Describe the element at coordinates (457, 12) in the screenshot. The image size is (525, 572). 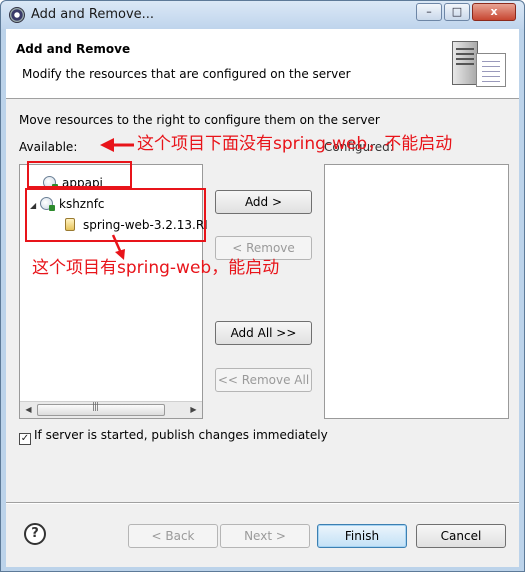
I see `maximize-button: □` at that location.